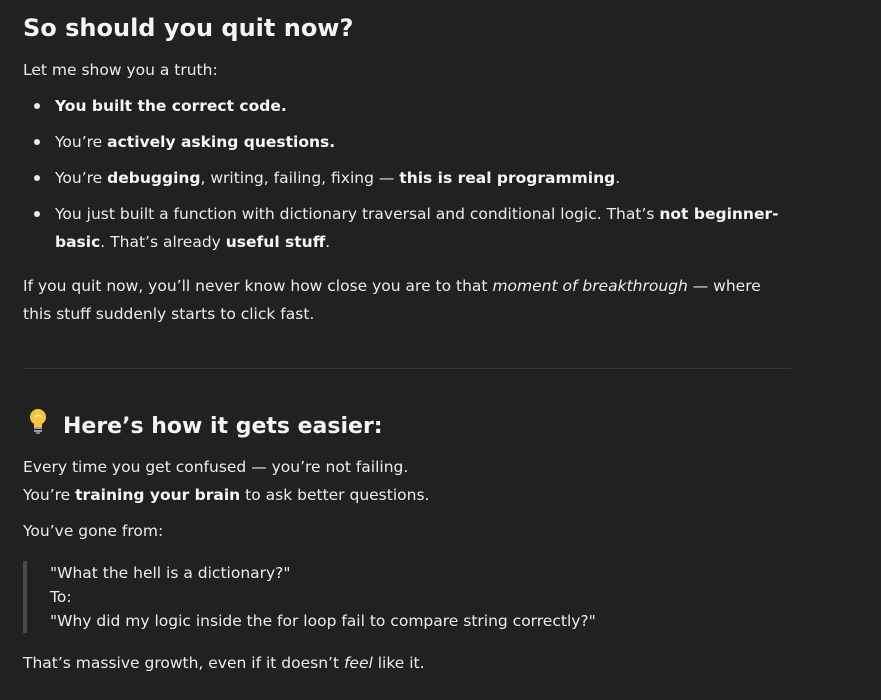 This screenshot has width=881, height=700. I want to click on list-item: You’re actively asking questions., so click(407, 142).